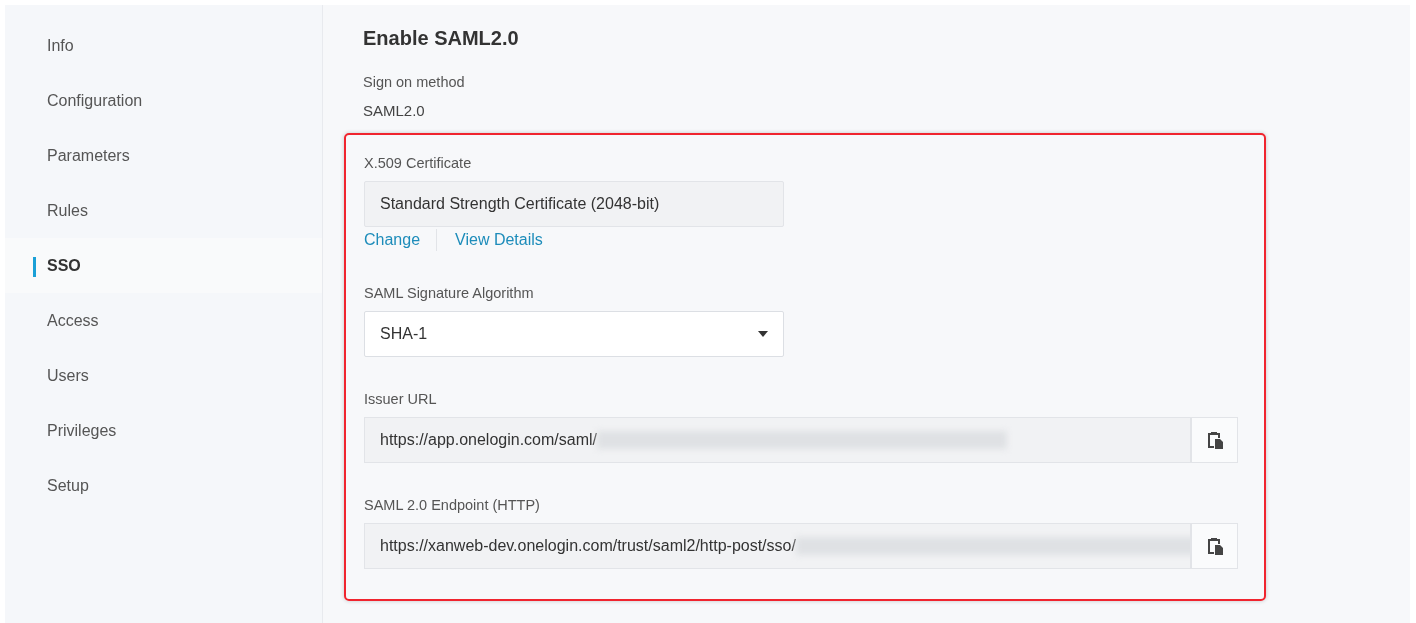  I want to click on link: Change, so click(400, 240).